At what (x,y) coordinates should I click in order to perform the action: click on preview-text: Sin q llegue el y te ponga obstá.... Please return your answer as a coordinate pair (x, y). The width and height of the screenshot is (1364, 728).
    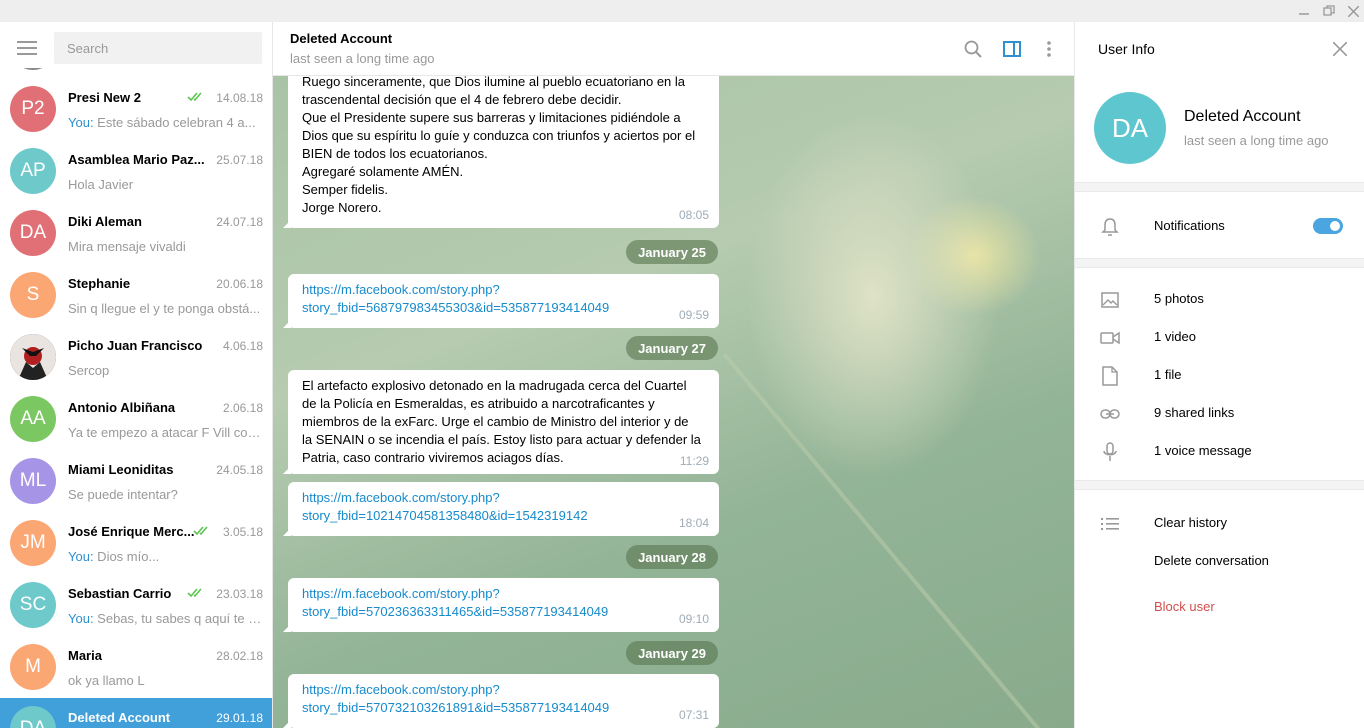
    Looking at the image, I should click on (164, 308).